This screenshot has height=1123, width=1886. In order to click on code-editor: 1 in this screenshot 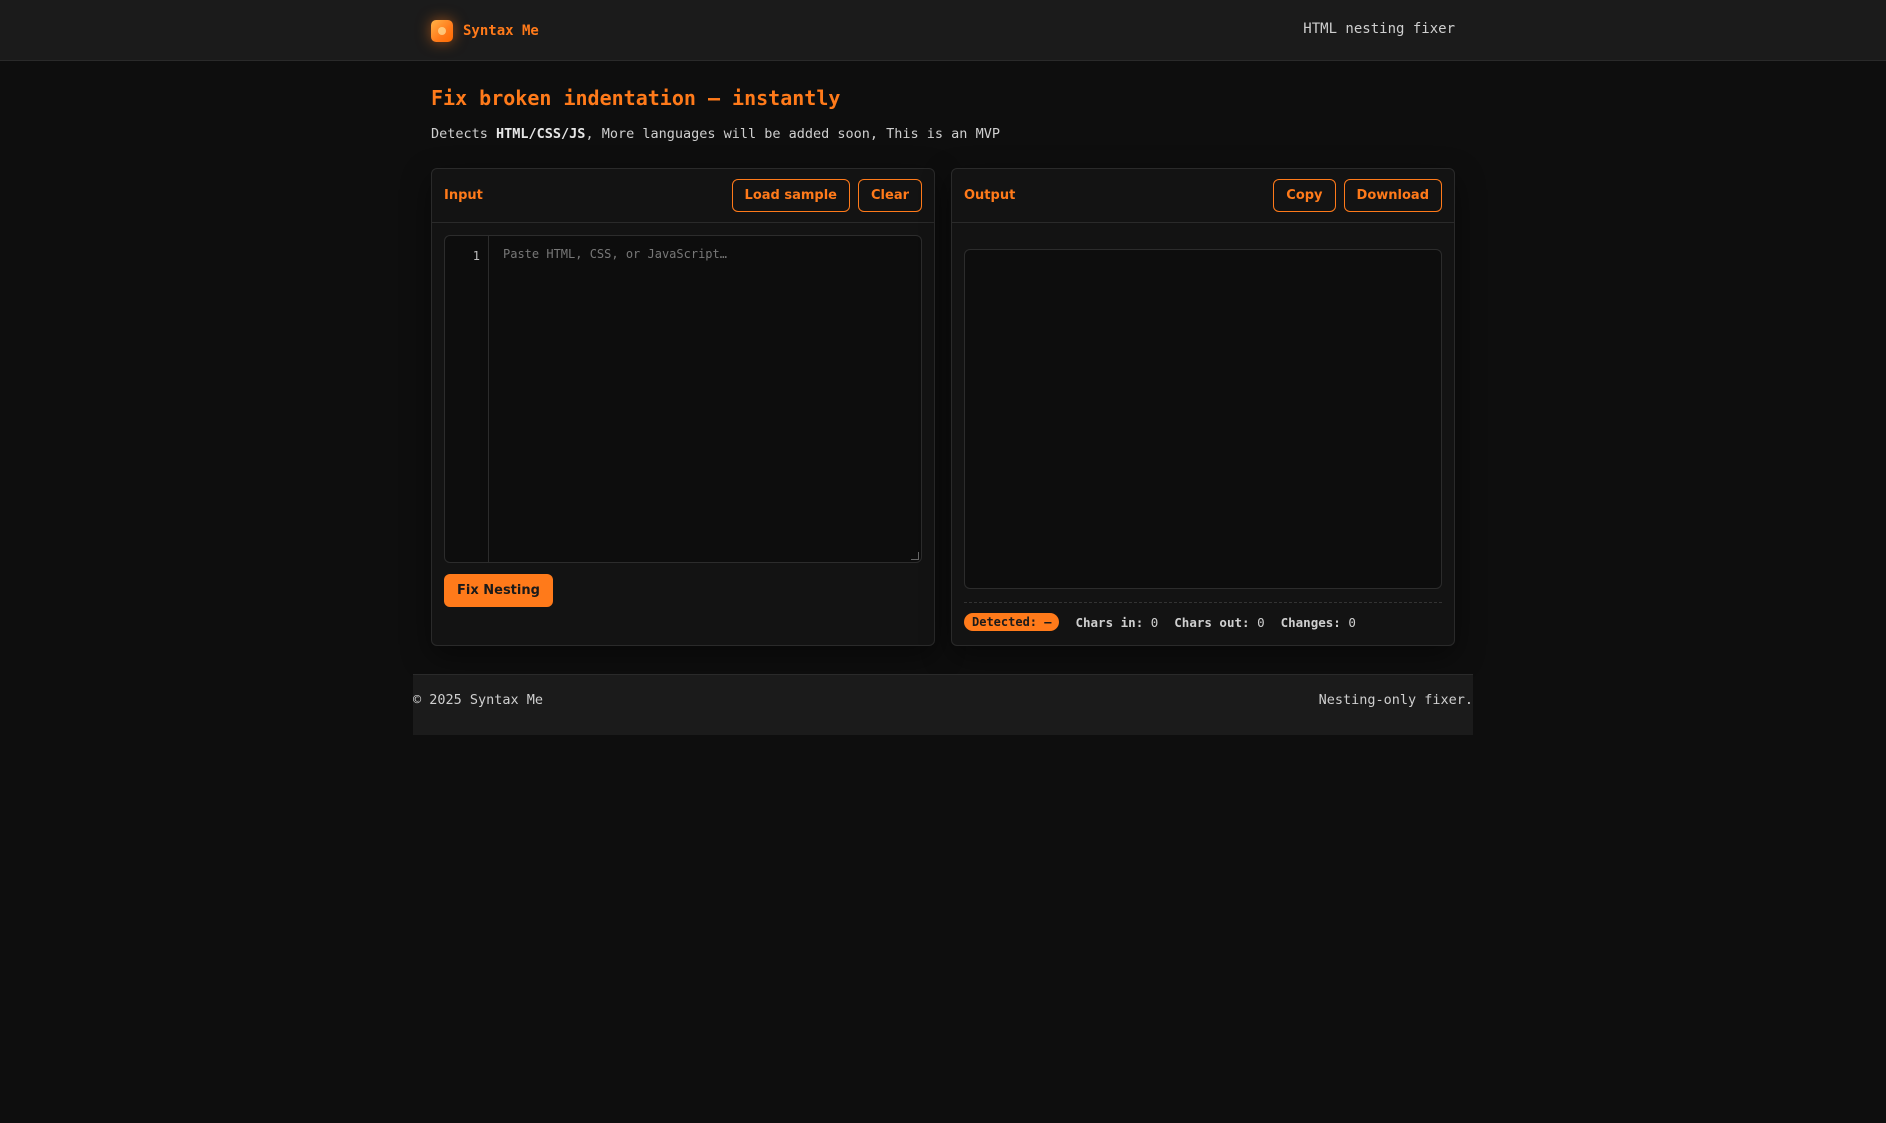, I will do `click(683, 399)`.